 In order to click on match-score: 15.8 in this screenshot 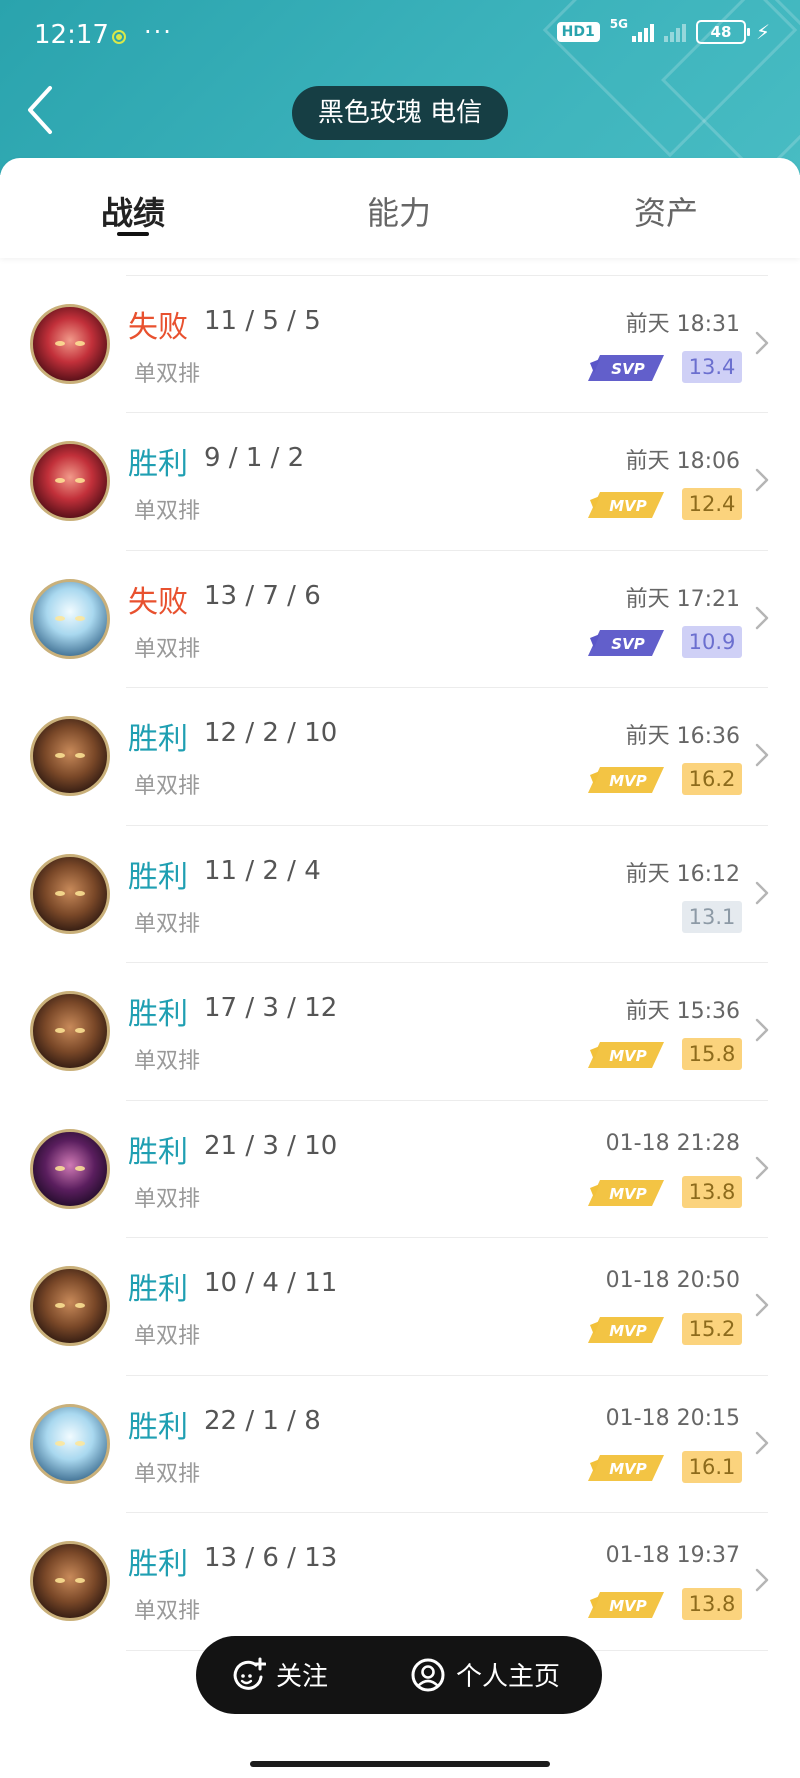, I will do `click(712, 1054)`.